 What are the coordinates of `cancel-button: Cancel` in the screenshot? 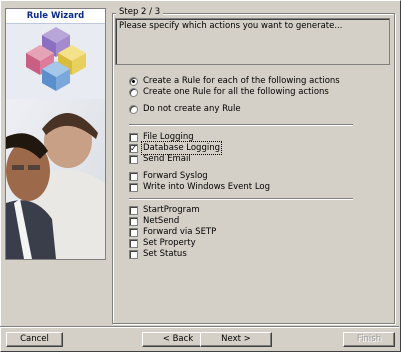 It's located at (34, 339).